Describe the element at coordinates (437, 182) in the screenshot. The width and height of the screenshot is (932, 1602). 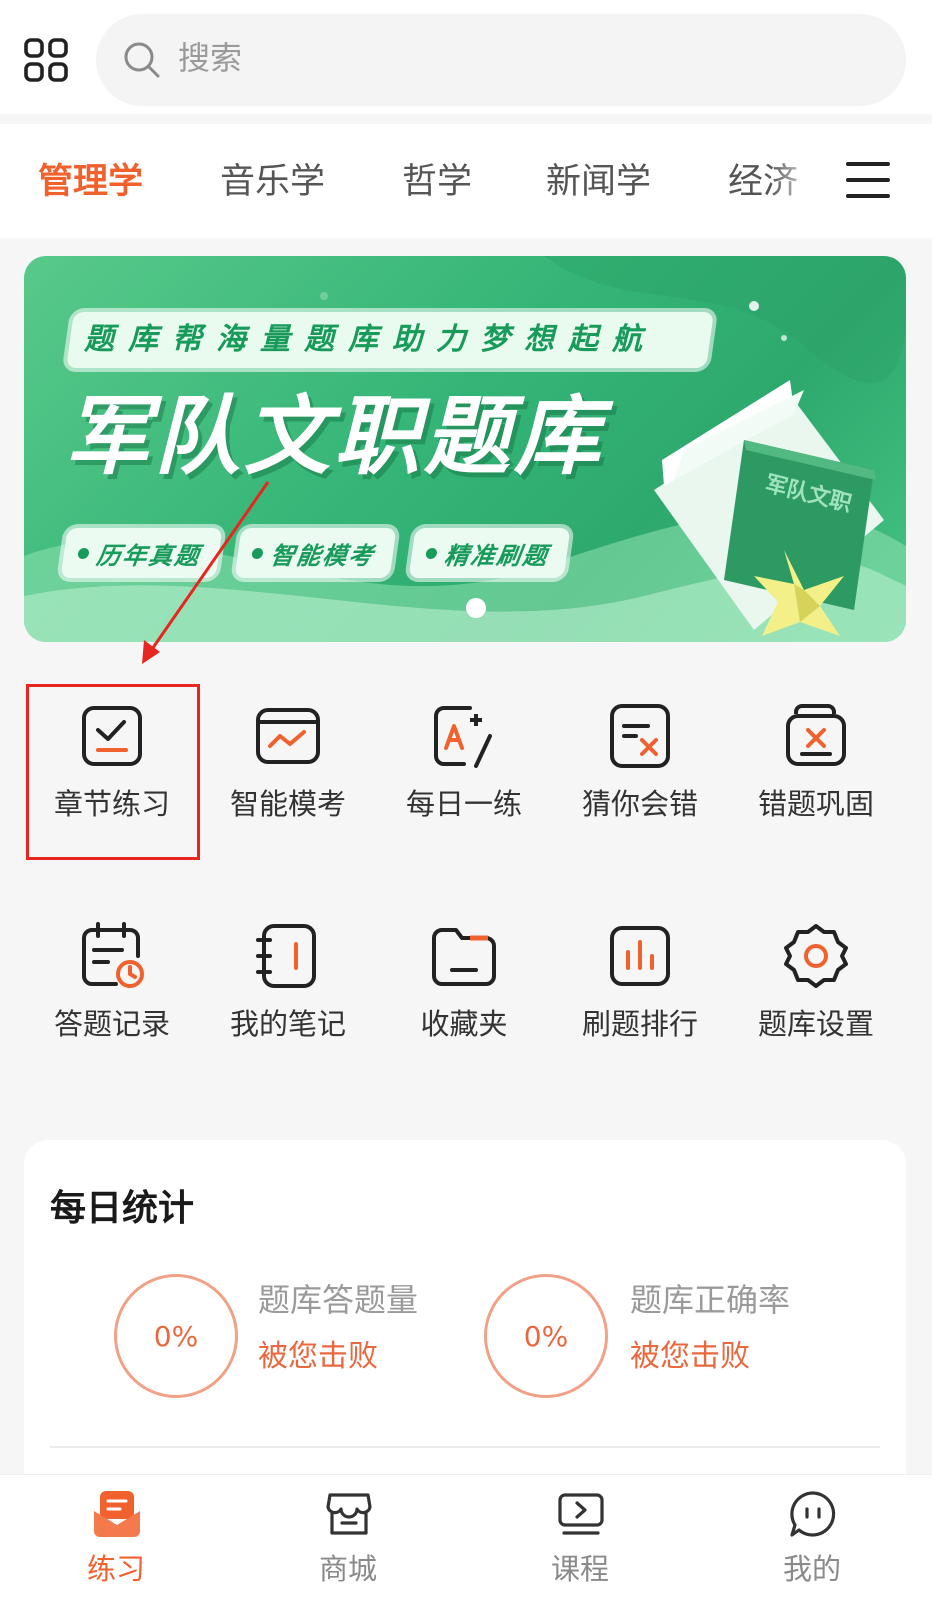
I see `tab-philosophy: 哲学` at that location.